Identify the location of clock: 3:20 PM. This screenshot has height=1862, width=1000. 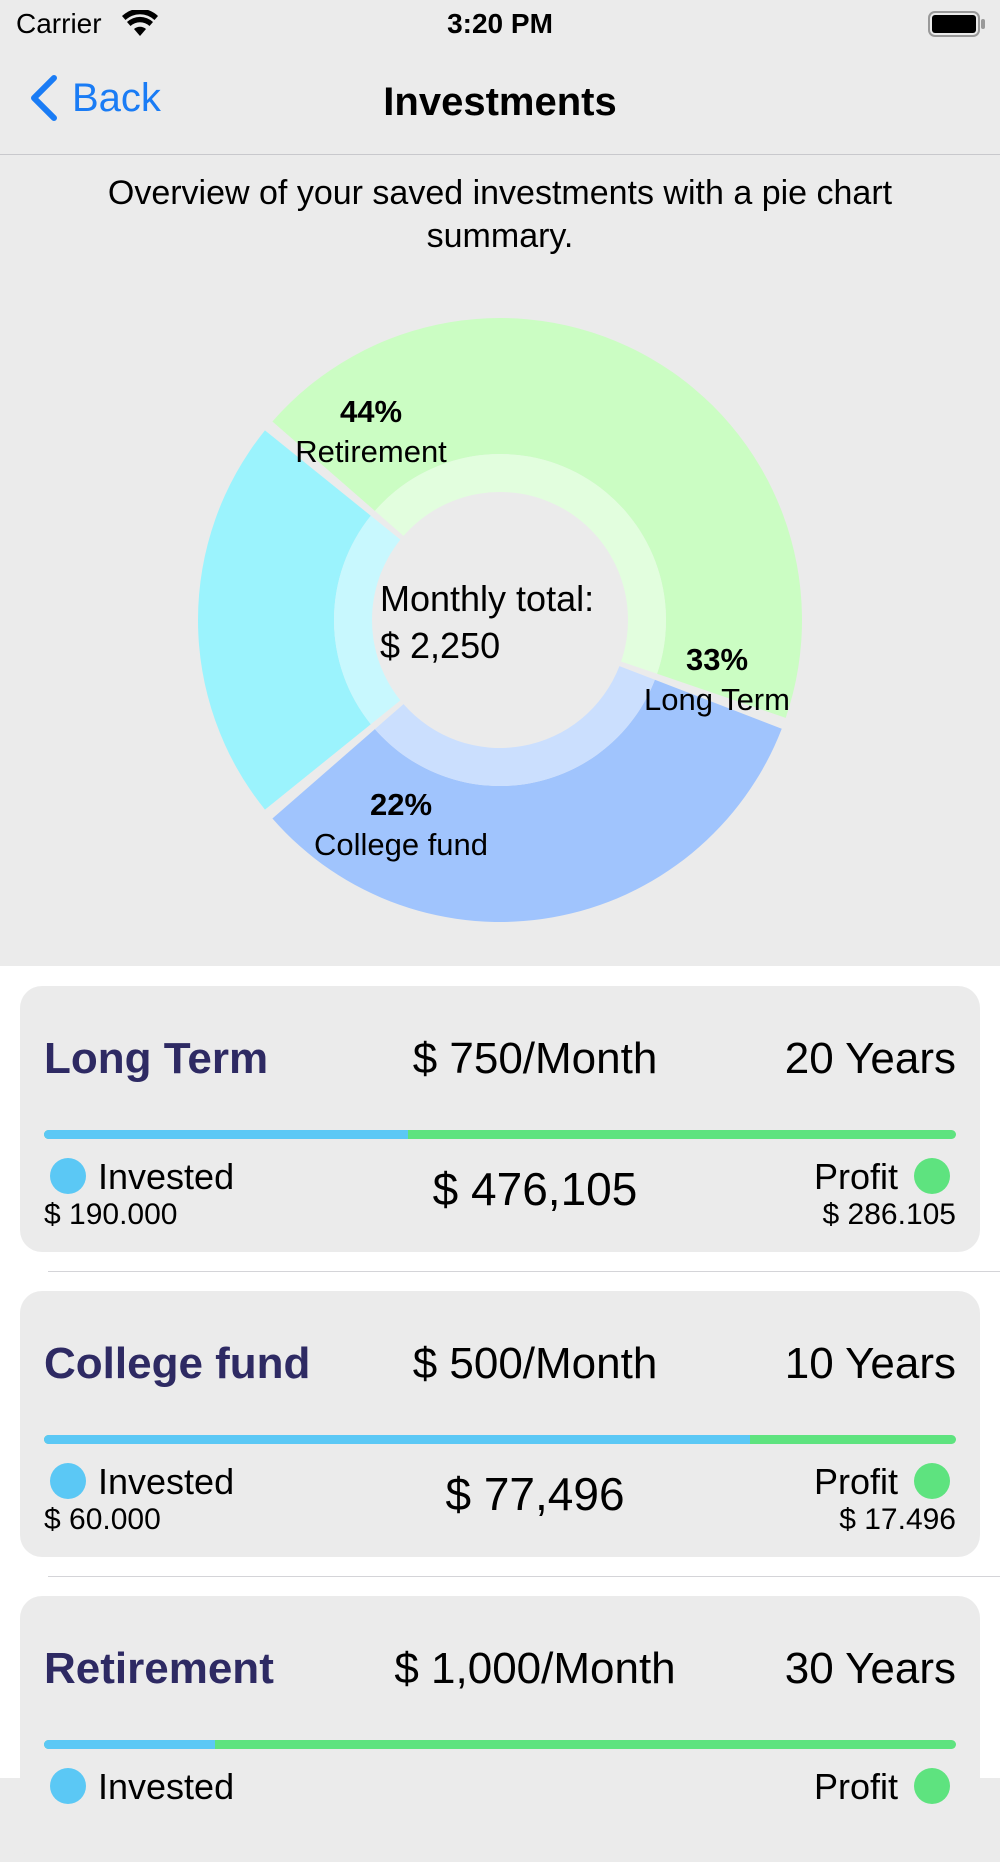
(500, 23).